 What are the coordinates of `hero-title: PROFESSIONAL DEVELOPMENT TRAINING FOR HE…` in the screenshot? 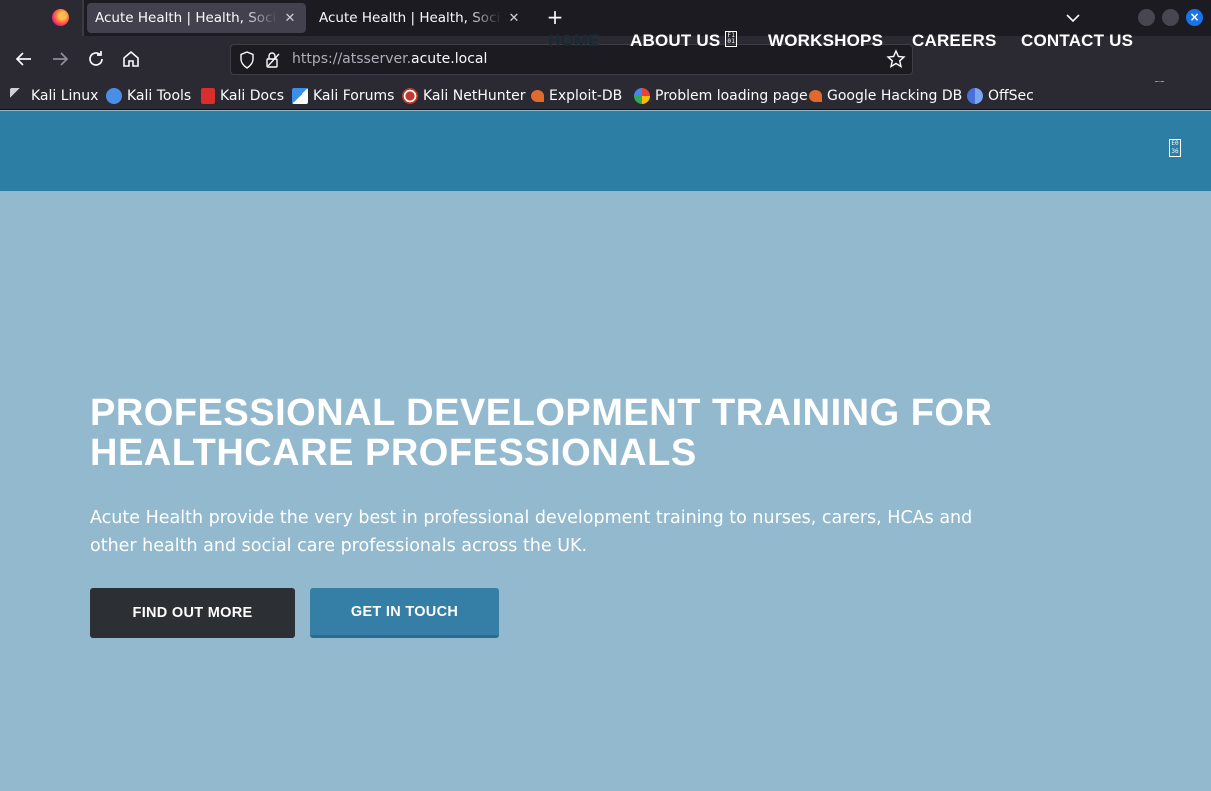 It's located at (541, 433).